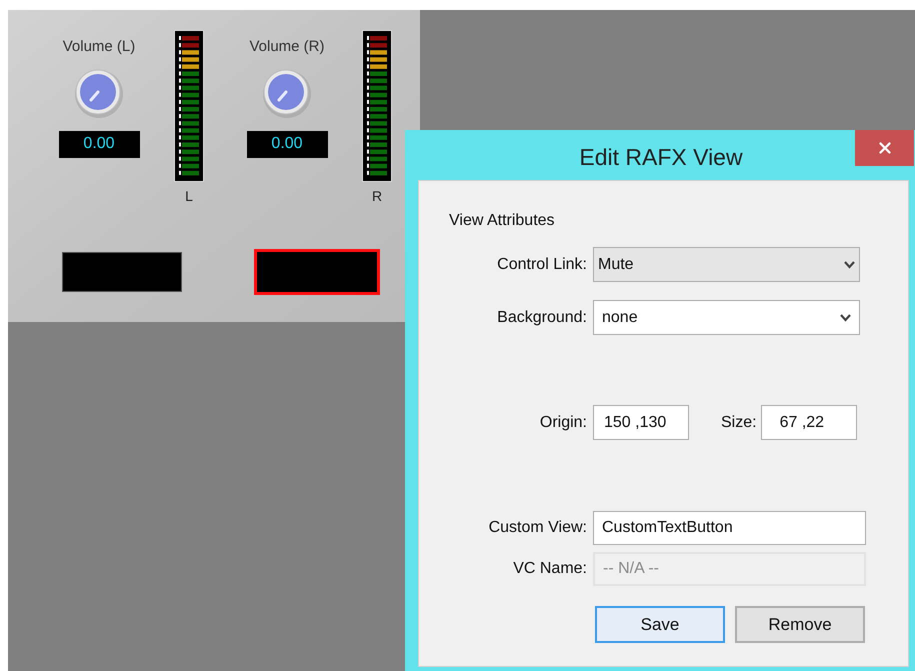  What do you see at coordinates (808, 422) in the screenshot?
I see `input-field: 67 ,22` at bounding box center [808, 422].